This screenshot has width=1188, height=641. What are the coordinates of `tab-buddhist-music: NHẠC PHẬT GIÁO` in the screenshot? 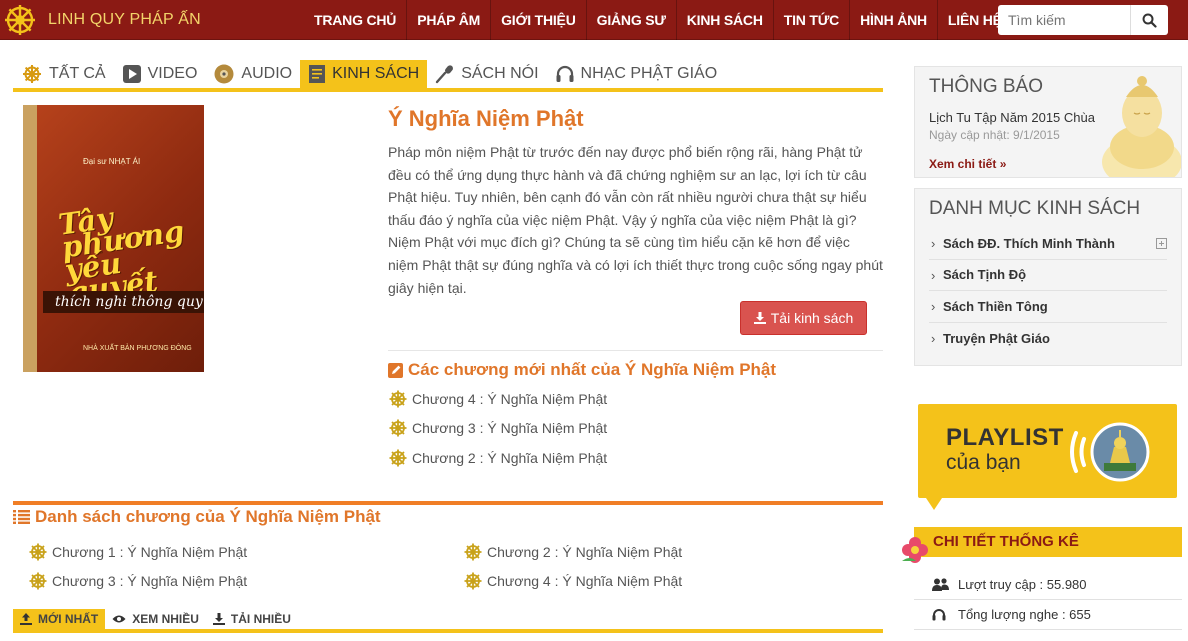 It's located at (636, 74).